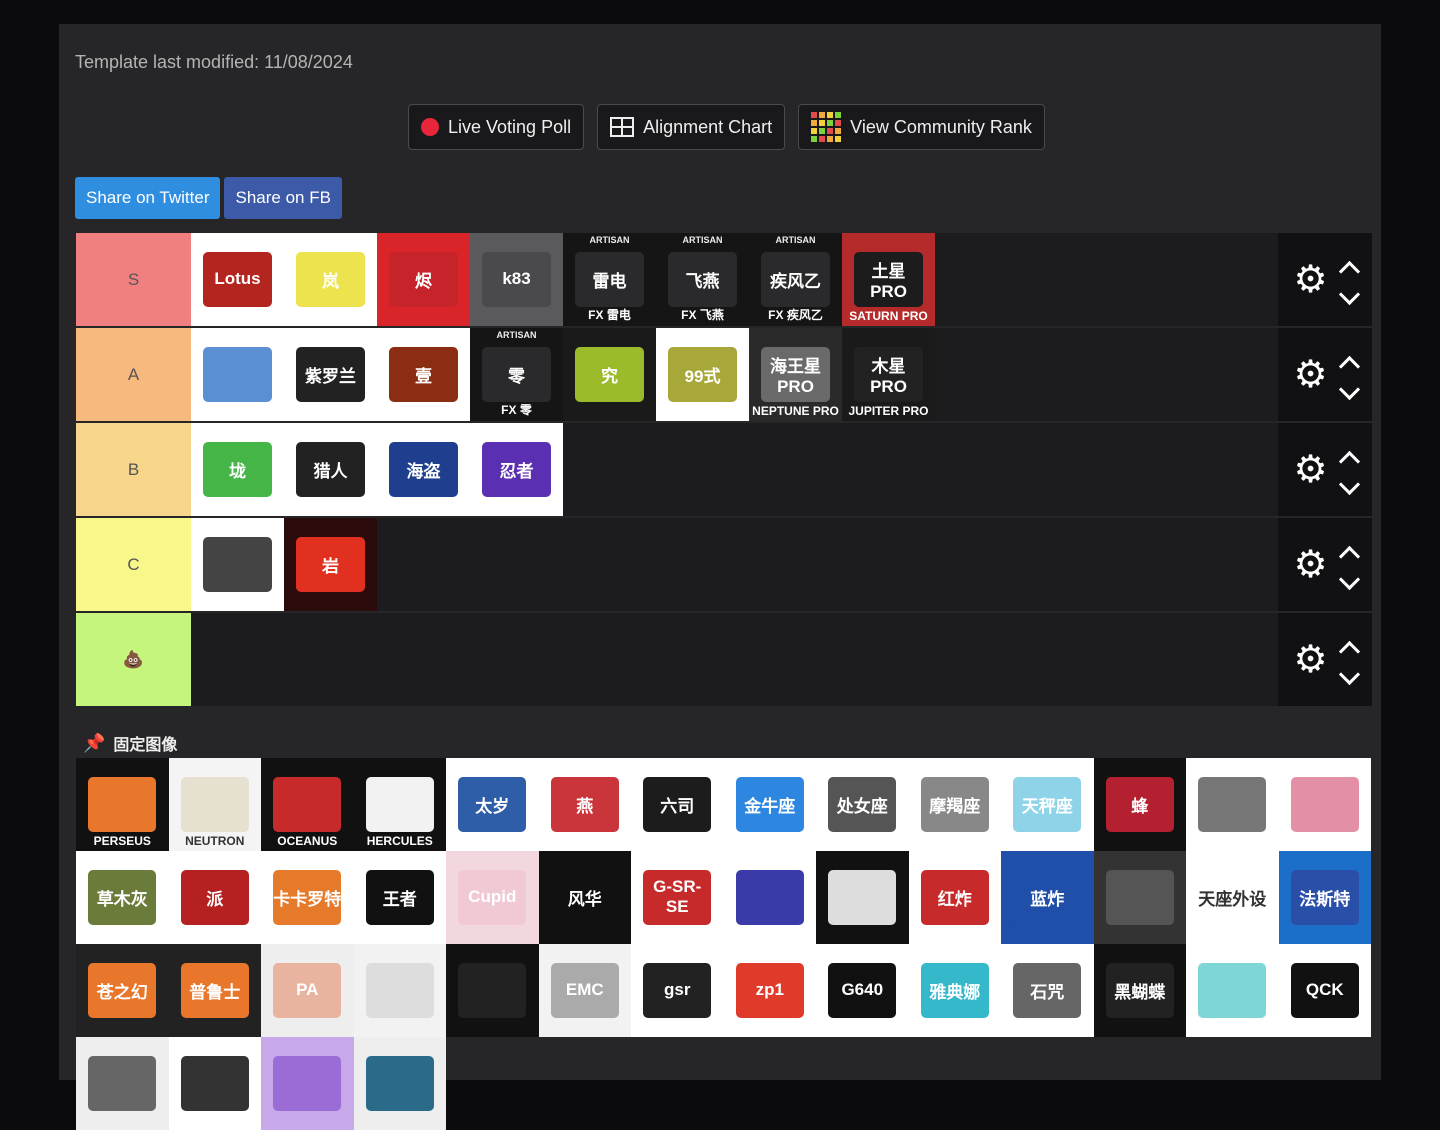  Describe the element at coordinates (122, 897) in the screenshot. I see `pool-mousepad-image: 草木灰` at that location.